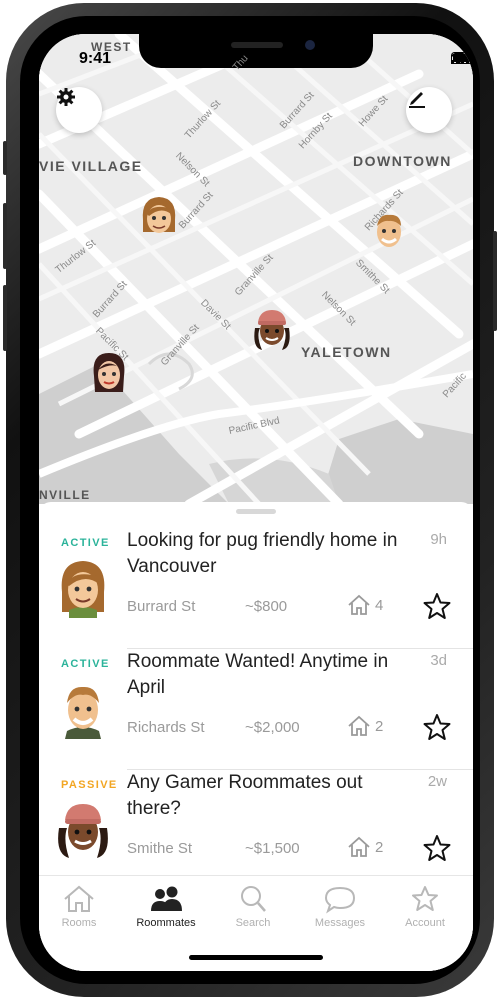 The width and height of the screenshot is (500, 1000). I want to click on listing-price: ~$1,500, so click(272, 848).